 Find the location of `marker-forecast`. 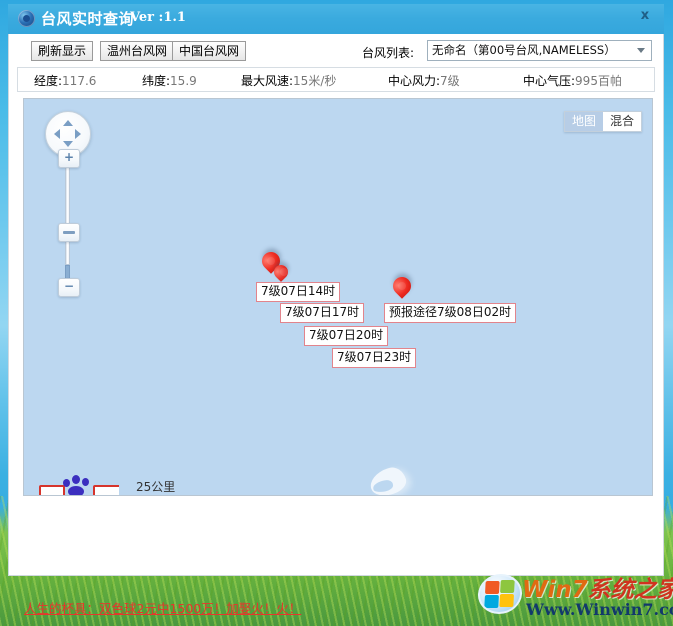

marker-forecast is located at coordinates (402, 286).